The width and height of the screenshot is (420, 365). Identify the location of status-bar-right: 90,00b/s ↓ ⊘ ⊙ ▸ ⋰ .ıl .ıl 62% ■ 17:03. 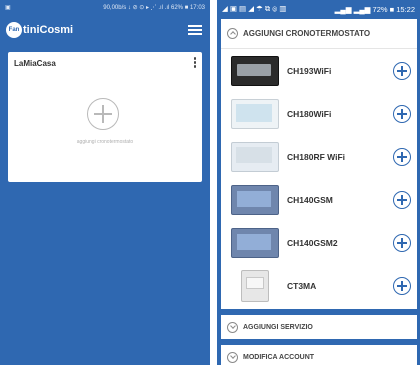
(154, 8).